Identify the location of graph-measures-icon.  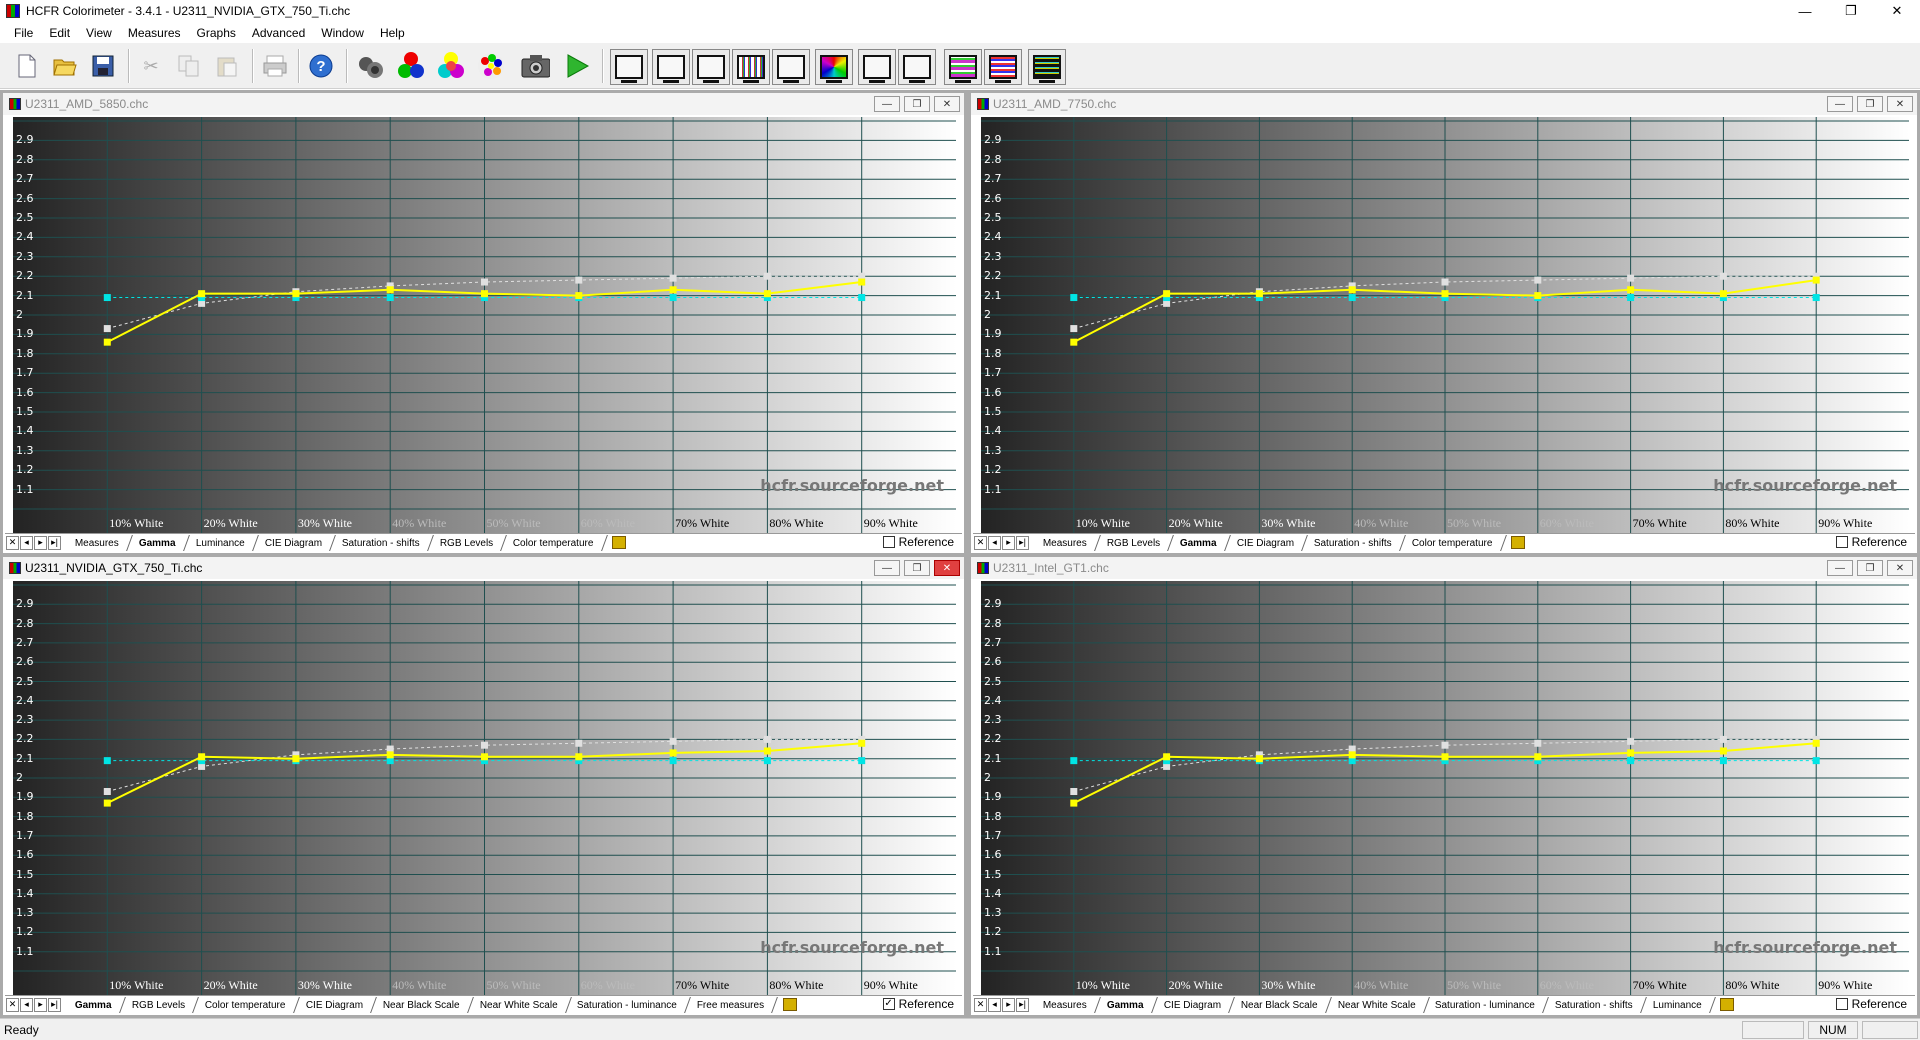
(629, 67).